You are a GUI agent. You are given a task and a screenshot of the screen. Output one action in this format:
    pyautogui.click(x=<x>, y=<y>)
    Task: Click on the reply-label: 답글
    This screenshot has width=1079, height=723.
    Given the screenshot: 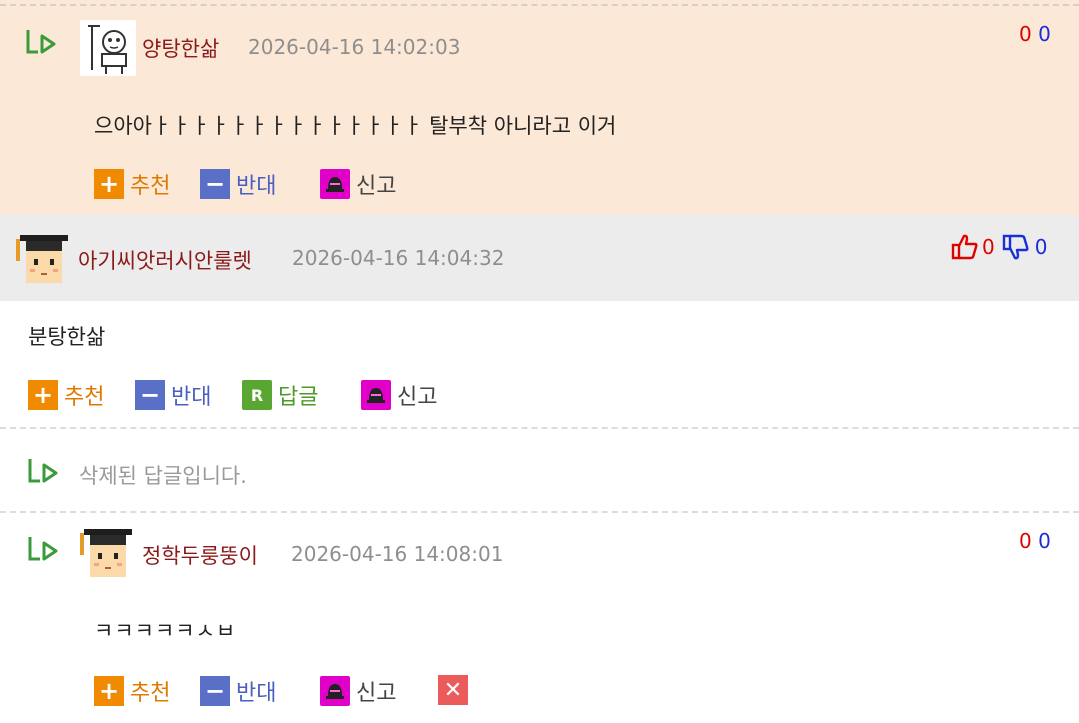 What is the action you would take?
    pyautogui.click(x=298, y=397)
    